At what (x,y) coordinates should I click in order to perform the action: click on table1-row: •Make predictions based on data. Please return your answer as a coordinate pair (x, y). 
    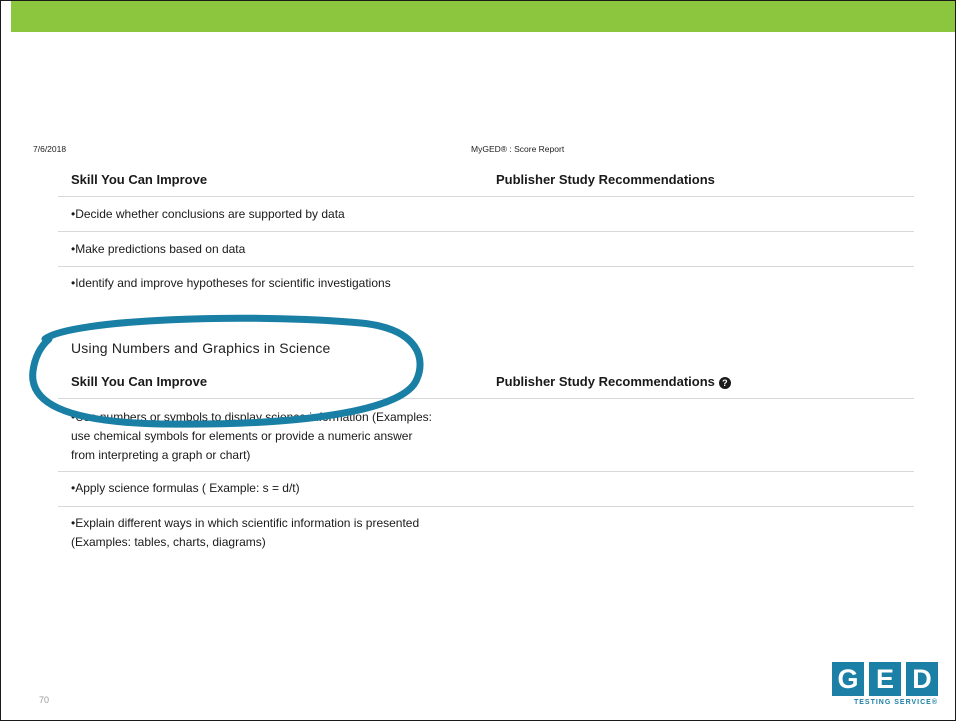
    Looking at the image, I should click on (158, 249).